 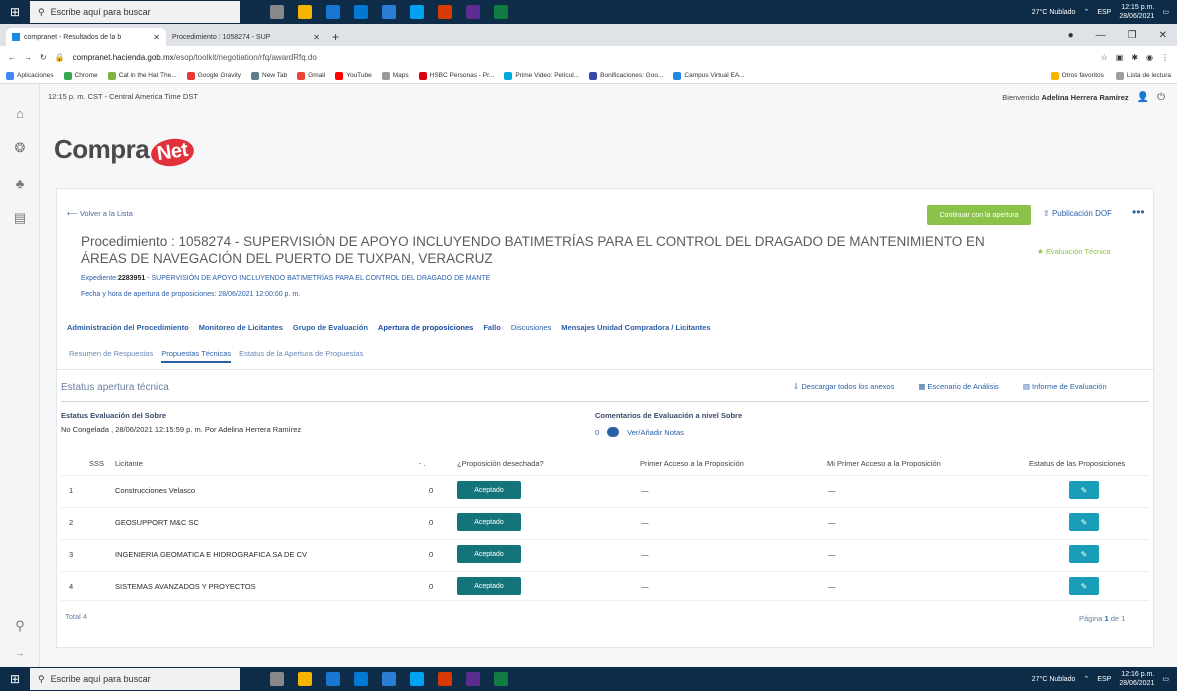 What do you see at coordinates (1106, 618) in the screenshot?
I see `pagination-current: 1` at bounding box center [1106, 618].